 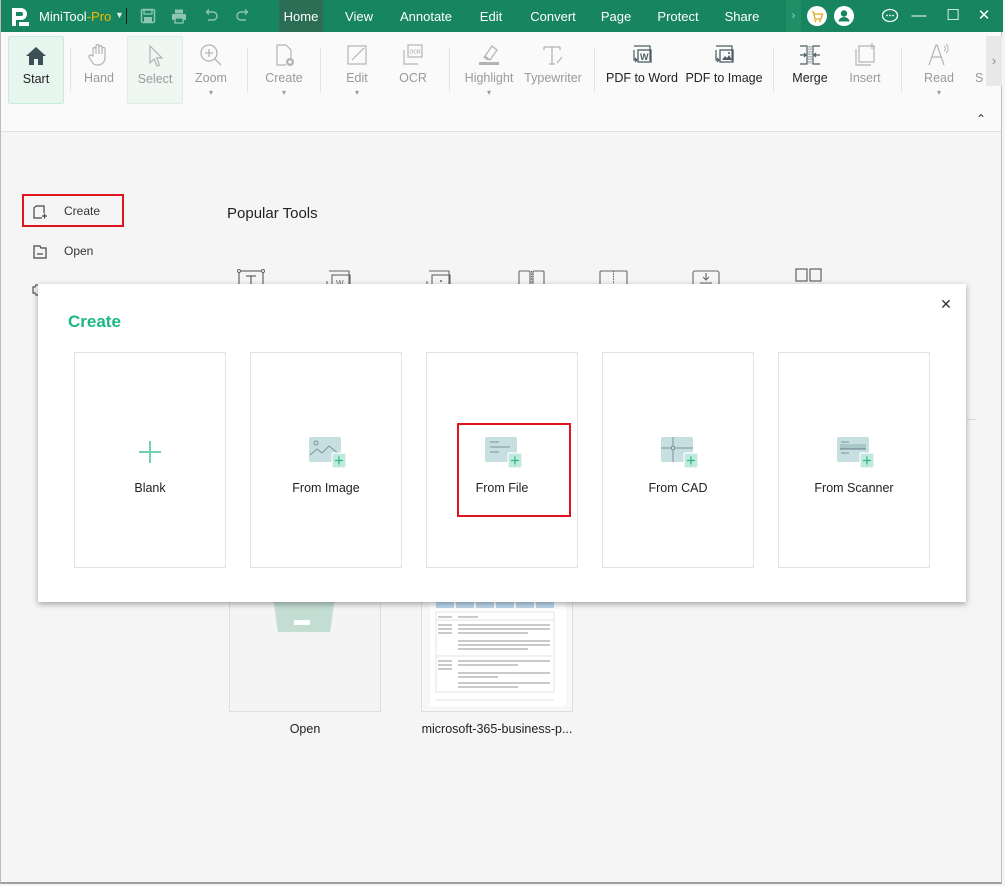 What do you see at coordinates (616, 16) in the screenshot?
I see `tab-page: Page` at bounding box center [616, 16].